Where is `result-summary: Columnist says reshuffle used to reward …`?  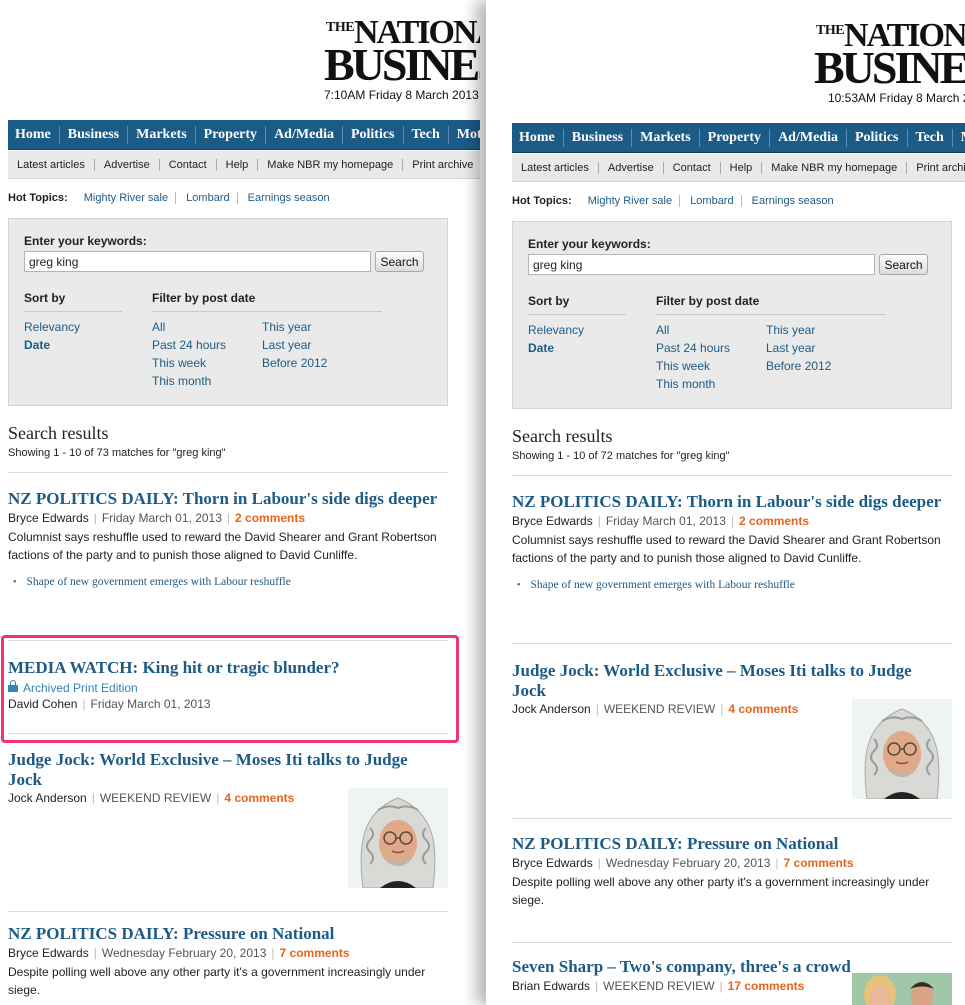
result-summary: Columnist says reshuffle used to reward … is located at coordinates (222, 545).